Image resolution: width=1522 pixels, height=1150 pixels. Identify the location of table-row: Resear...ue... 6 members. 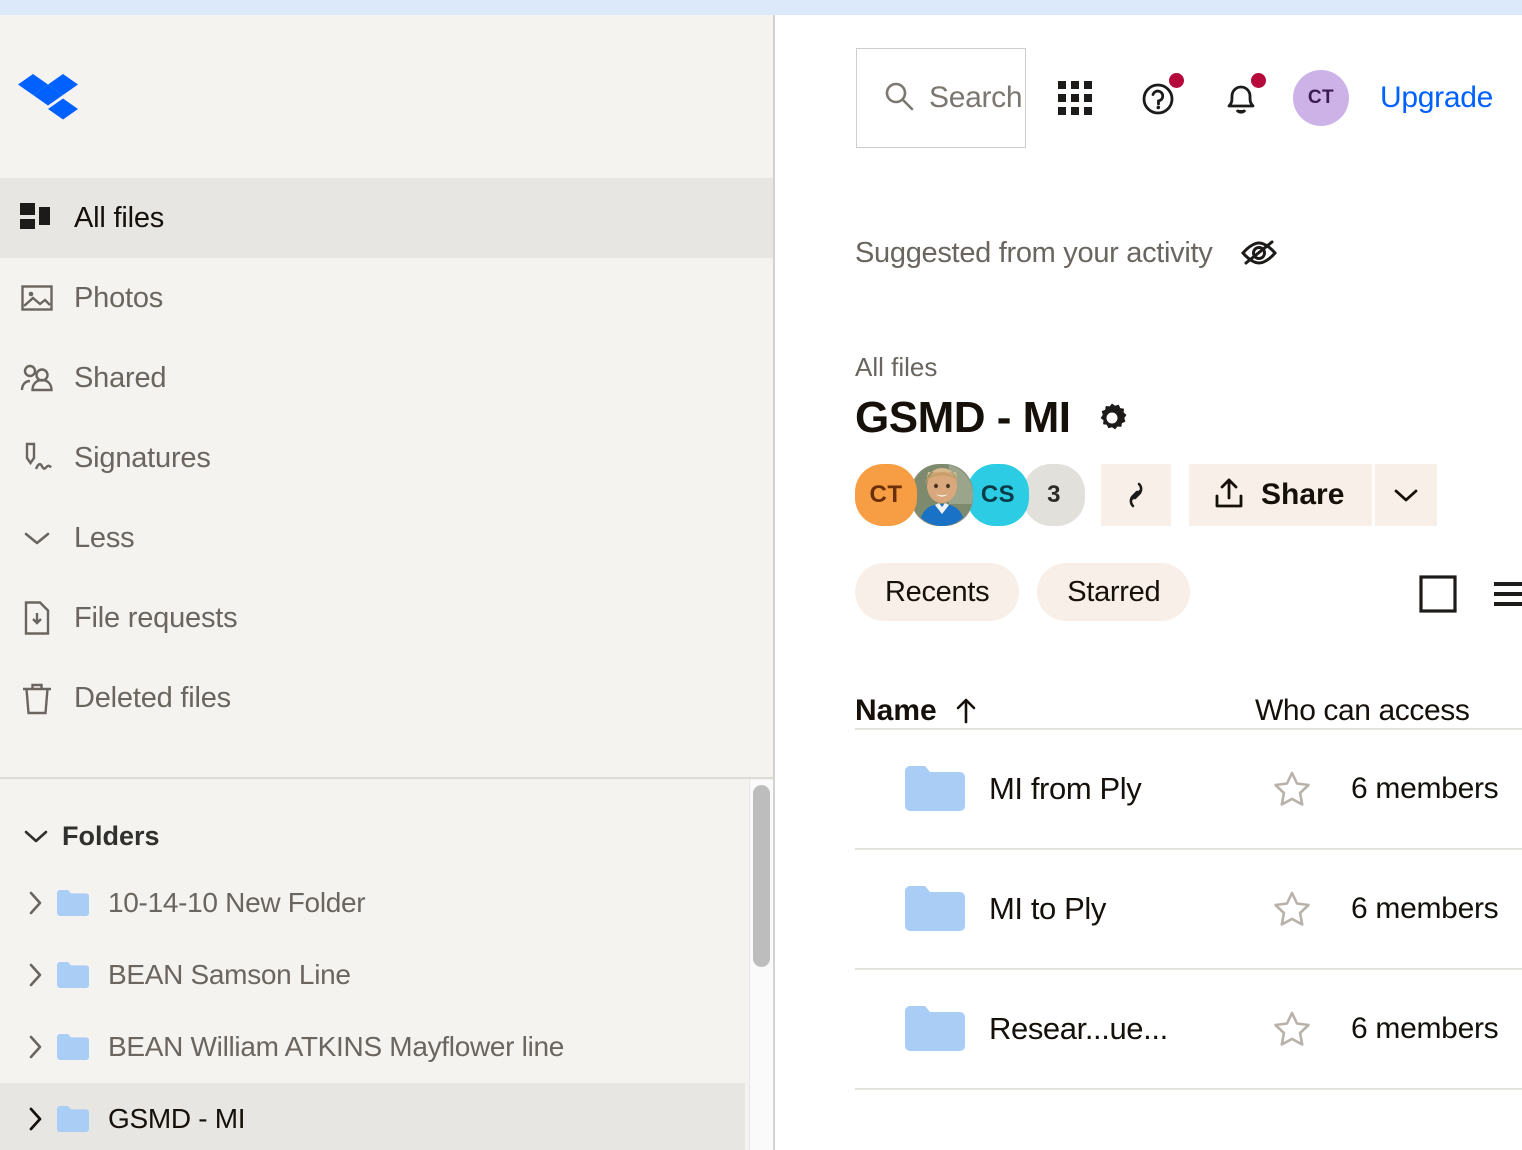
(1188, 1029).